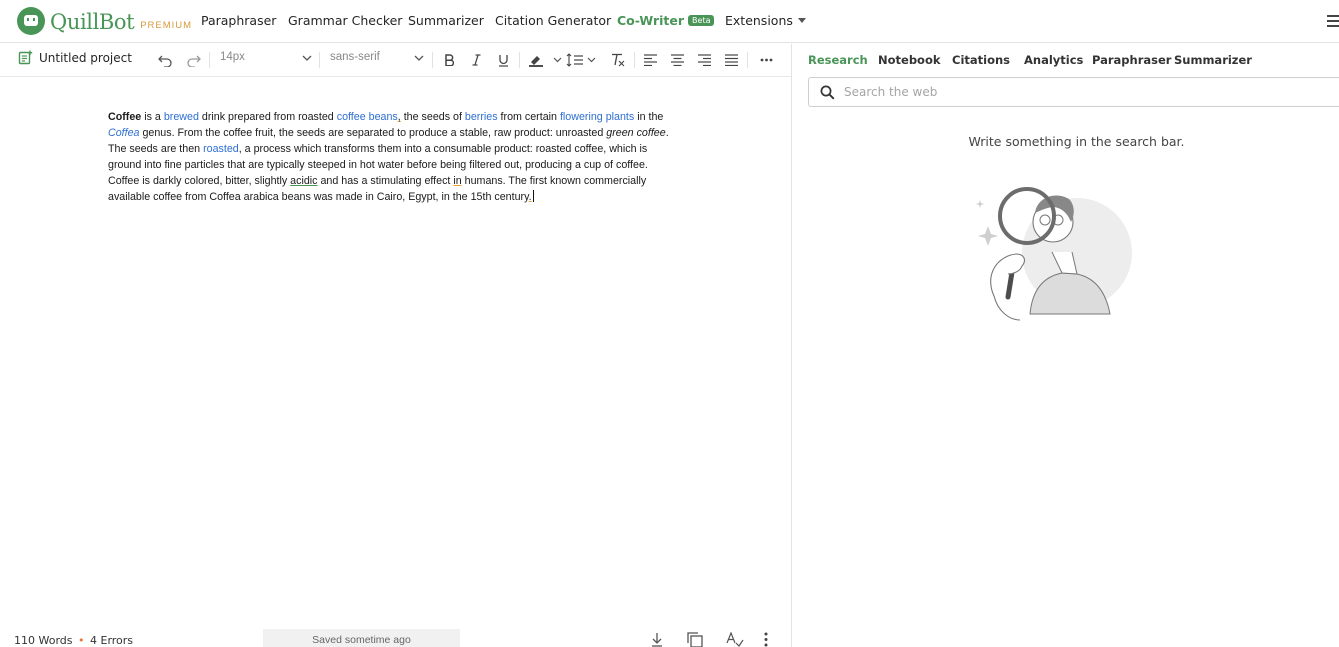 The height and width of the screenshot is (647, 1339). What do you see at coordinates (449, 60) in the screenshot?
I see `bold-icon` at bounding box center [449, 60].